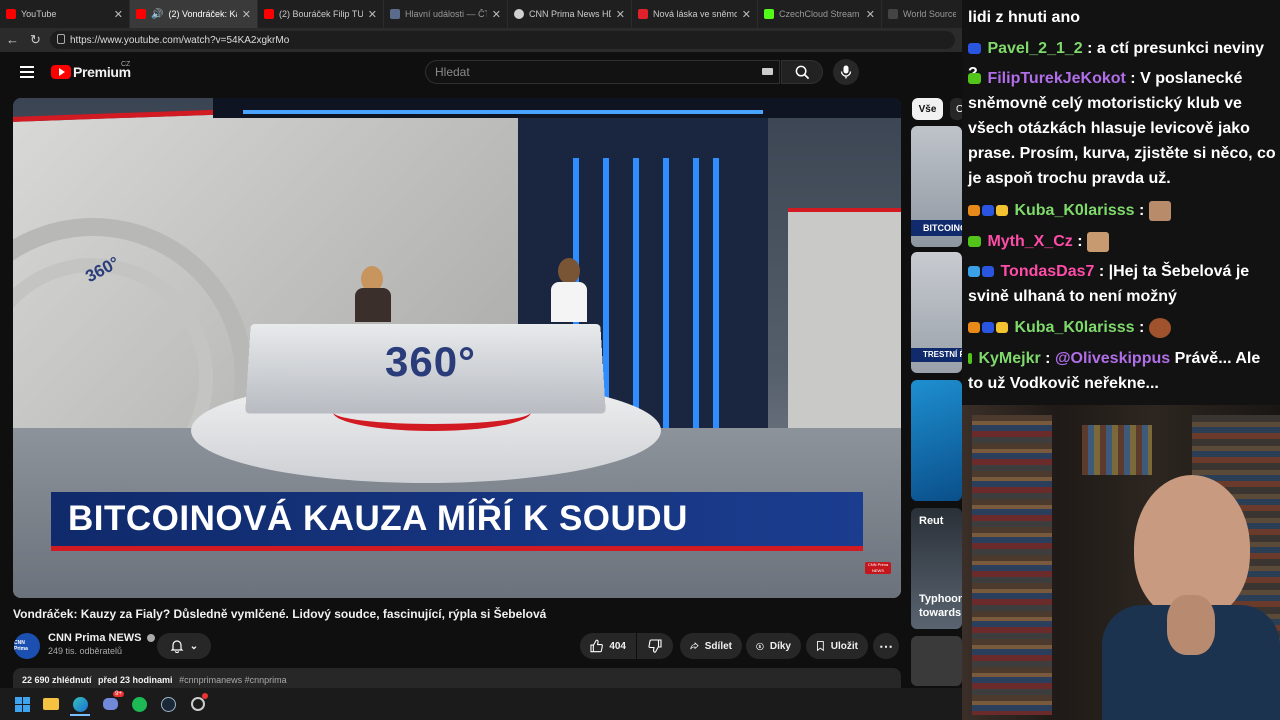 The width and height of the screenshot is (1280, 720). What do you see at coordinates (65, 14) in the screenshot?
I see `tab-youtube: YouTube ✕` at bounding box center [65, 14].